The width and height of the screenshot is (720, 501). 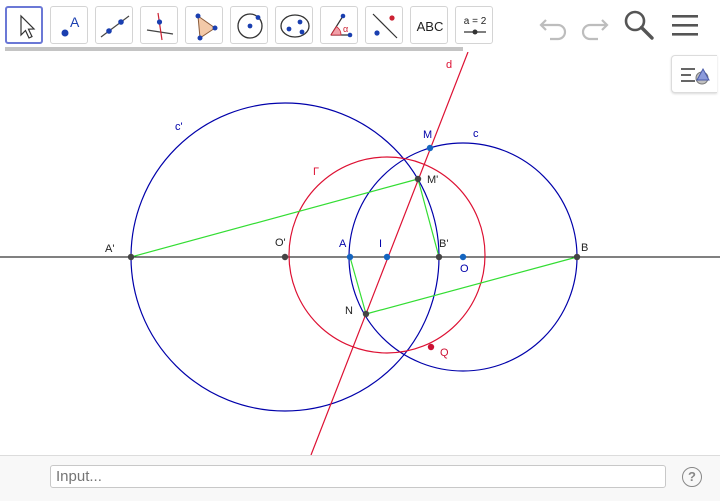 What do you see at coordinates (439, 257) in the screenshot?
I see `point-b-prime` at bounding box center [439, 257].